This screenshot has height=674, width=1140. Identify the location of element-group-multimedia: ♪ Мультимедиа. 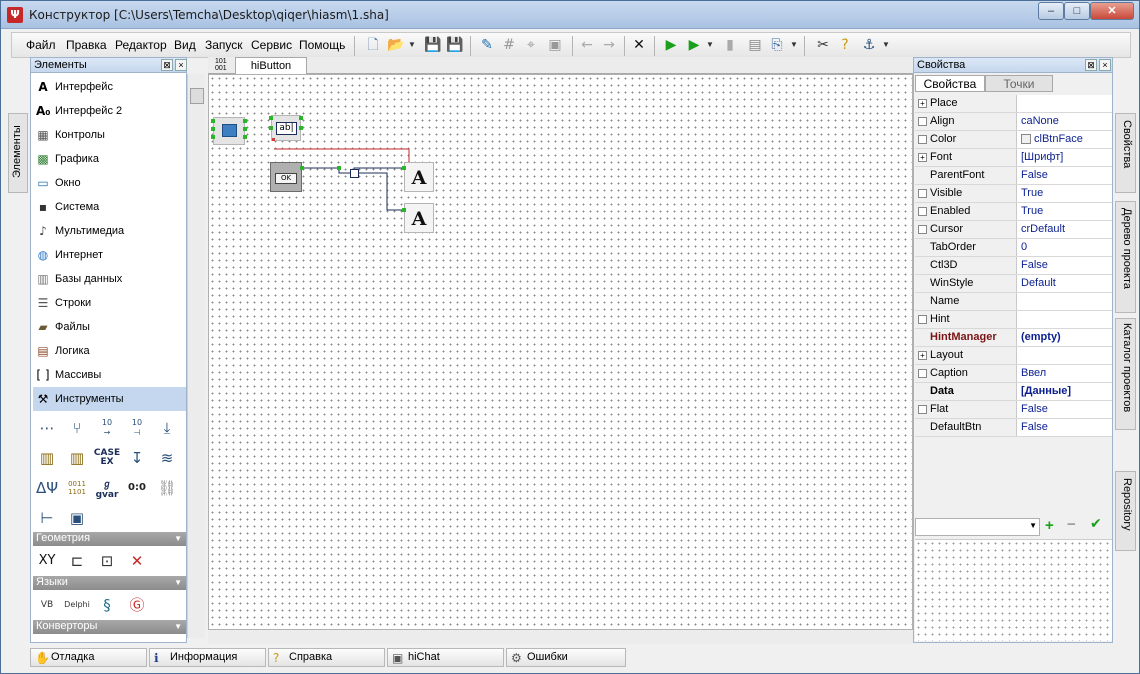
(109, 231).